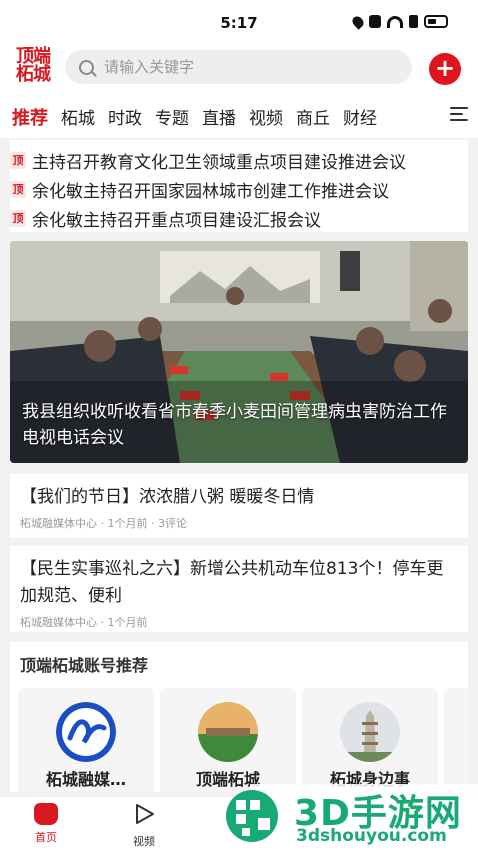 The image size is (478, 850). I want to click on account-card: 顶端柘城, so click(228, 740).